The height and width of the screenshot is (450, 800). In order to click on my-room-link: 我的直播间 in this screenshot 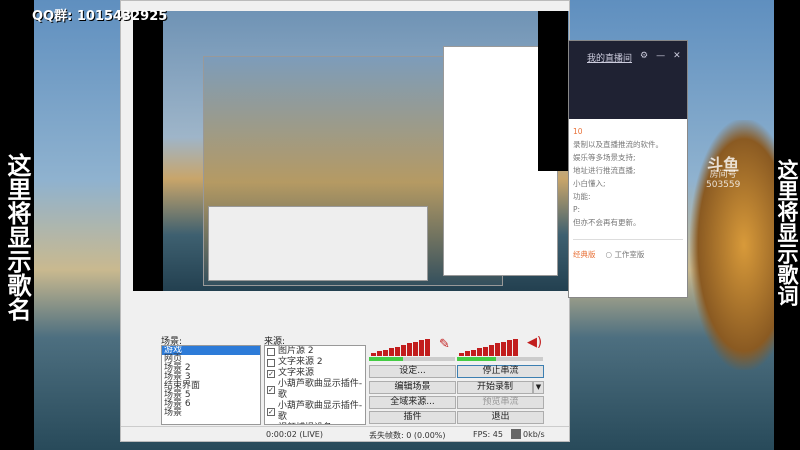, I will do `click(609, 57)`.